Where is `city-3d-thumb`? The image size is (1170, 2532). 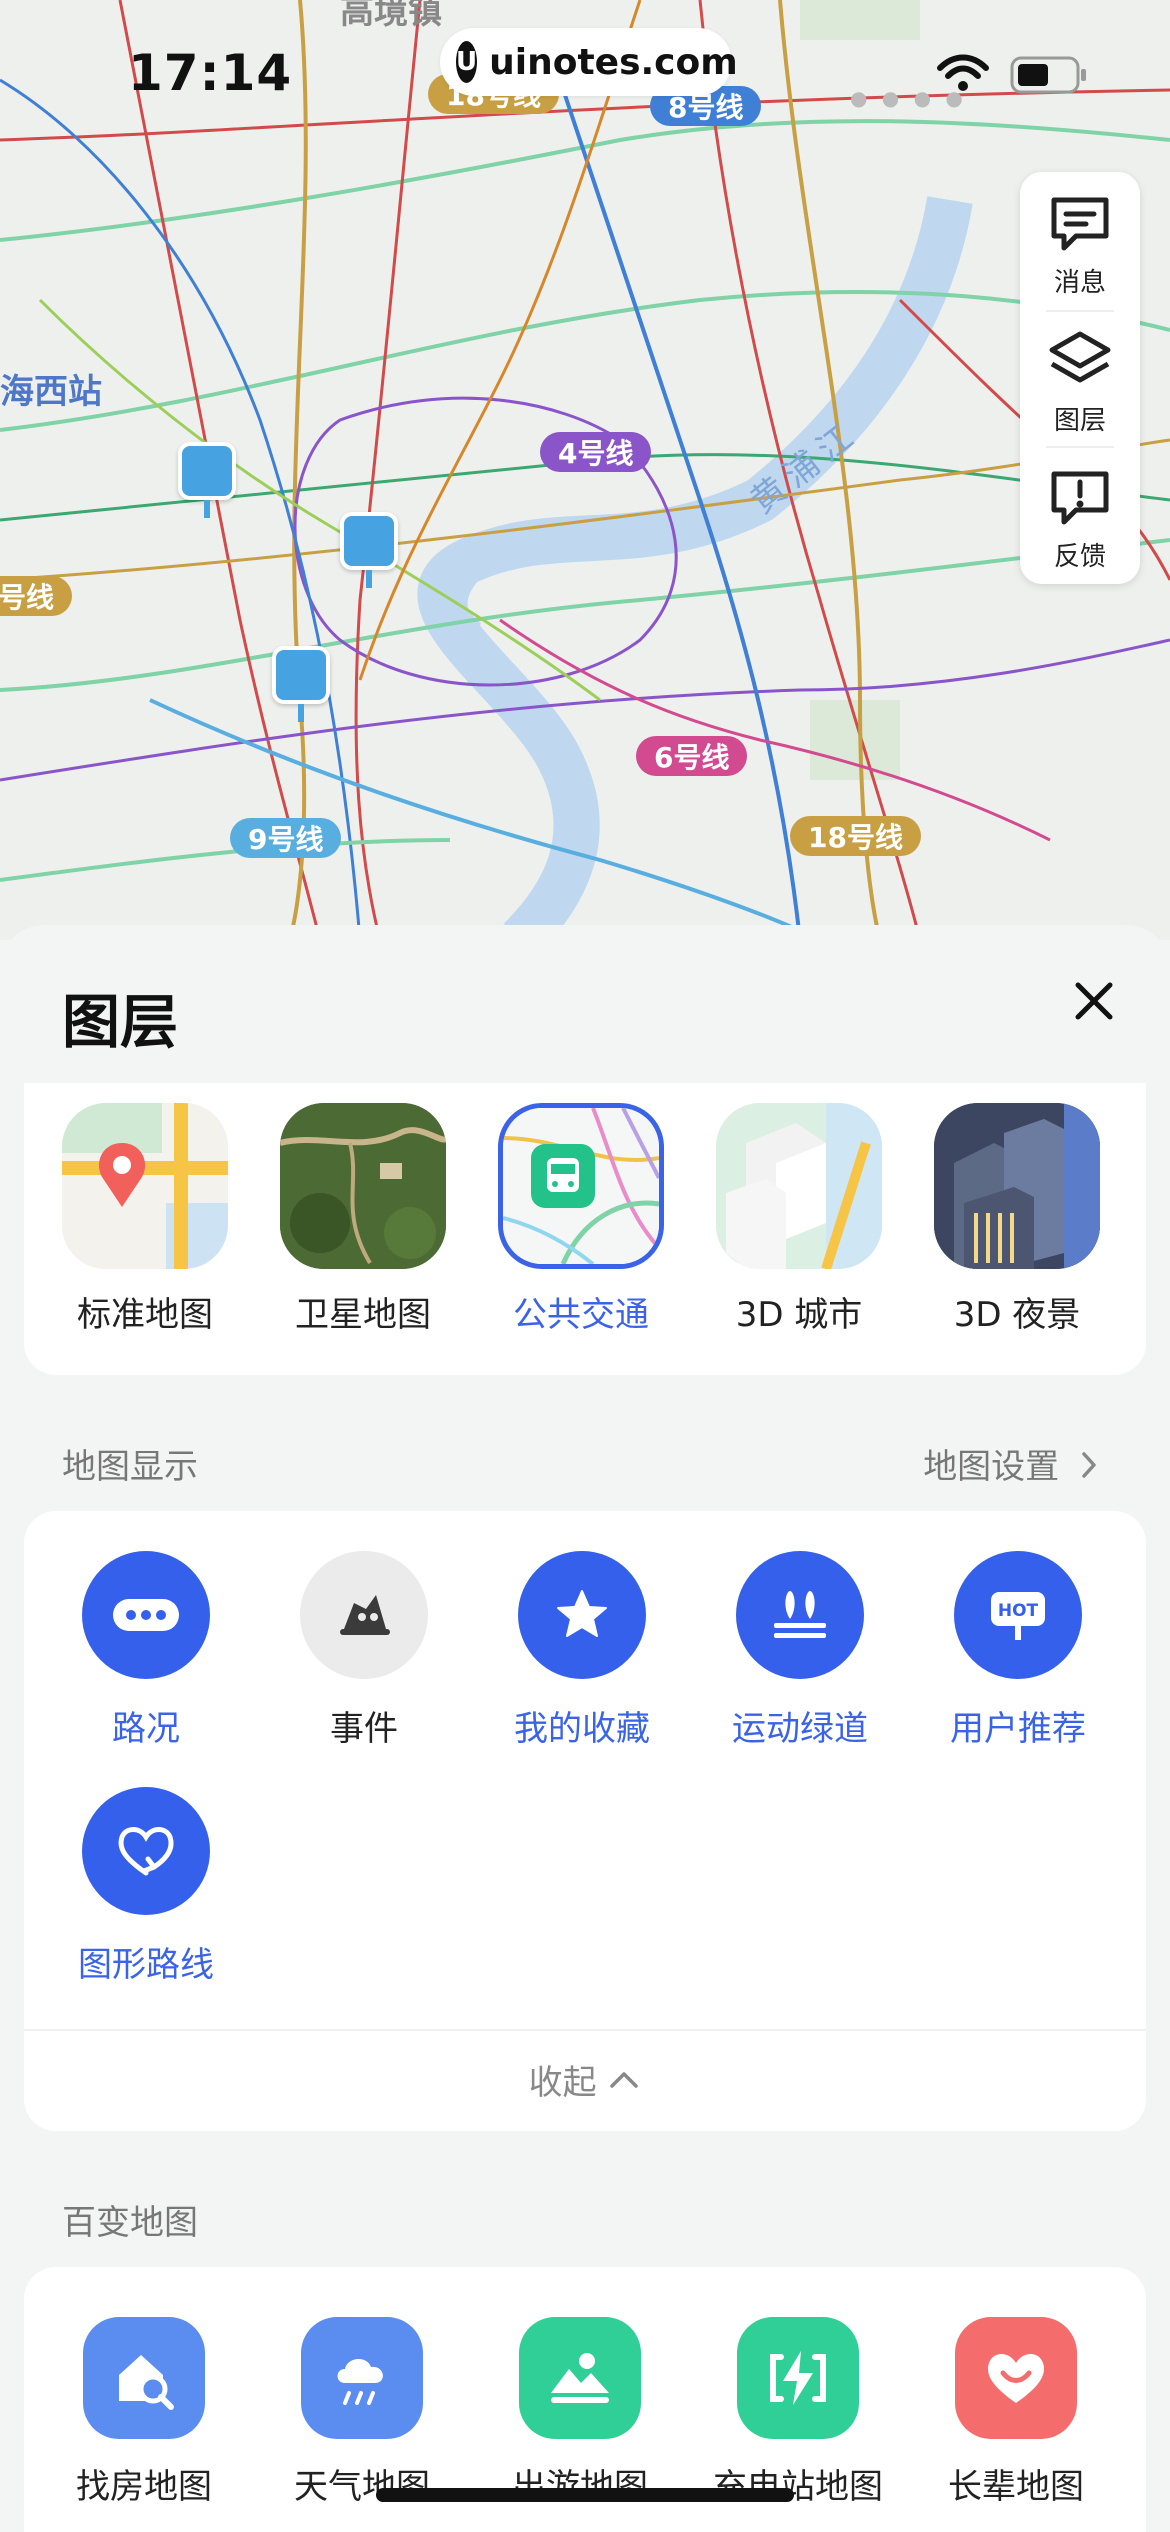
city-3d-thumb is located at coordinates (799, 1186).